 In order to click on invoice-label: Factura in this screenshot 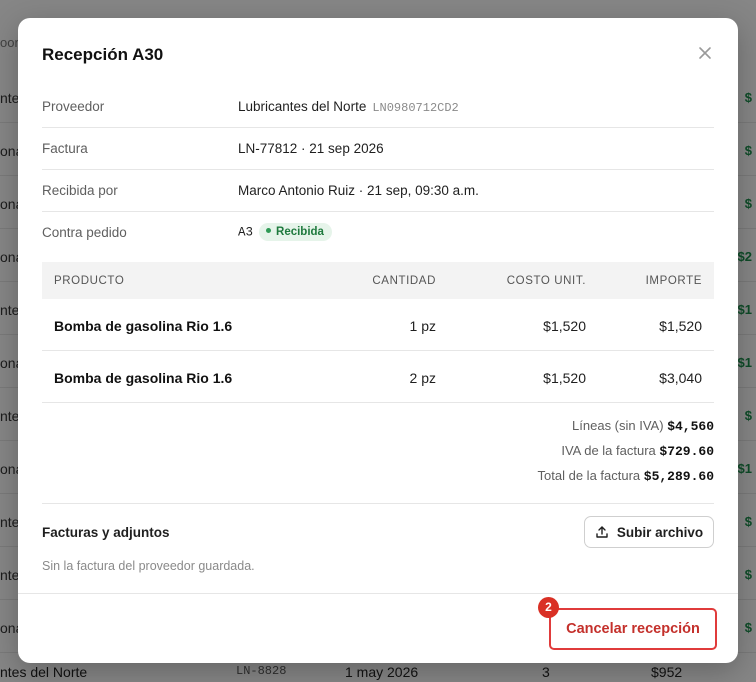, I will do `click(65, 148)`.